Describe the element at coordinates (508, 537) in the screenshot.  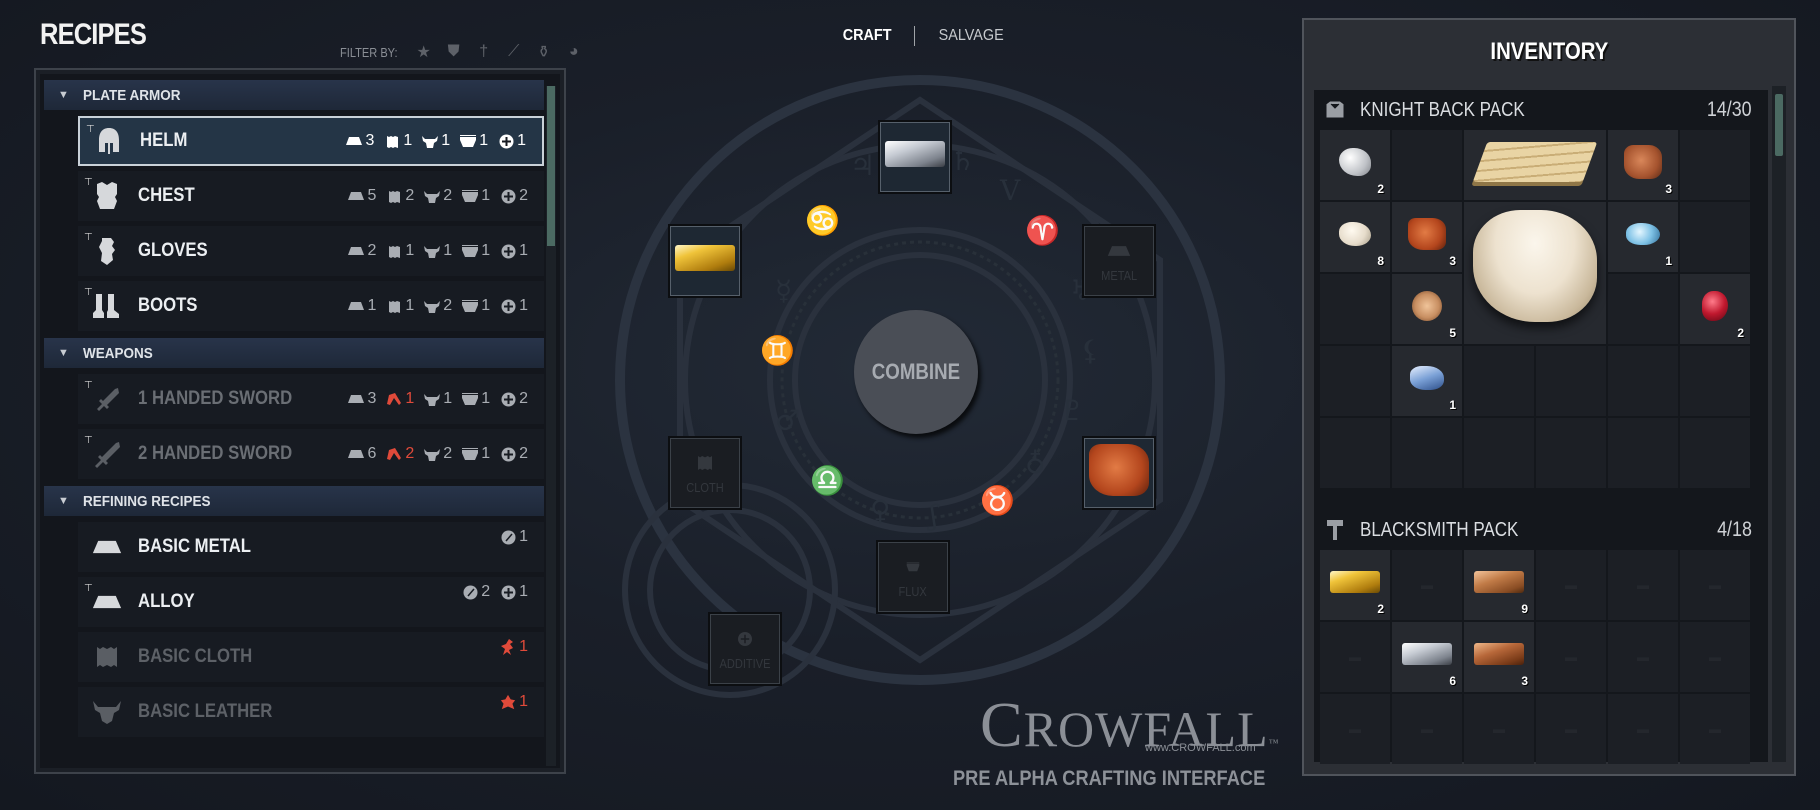
I see `ore-icon` at that location.